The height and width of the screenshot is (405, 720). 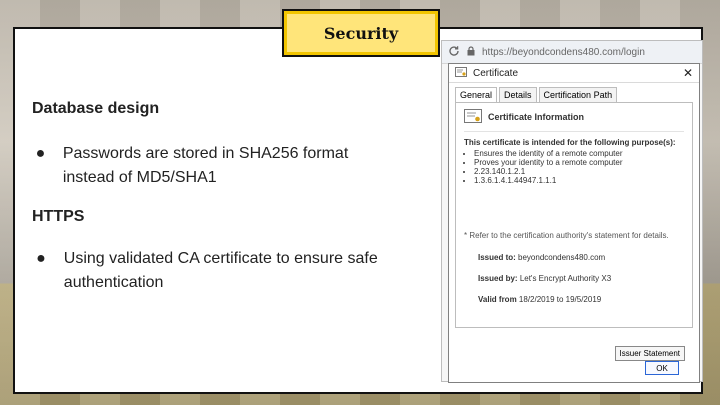 What do you see at coordinates (662, 368) in the screenshot?
I see `ok-button: OK` at bounding box center [662, 368].